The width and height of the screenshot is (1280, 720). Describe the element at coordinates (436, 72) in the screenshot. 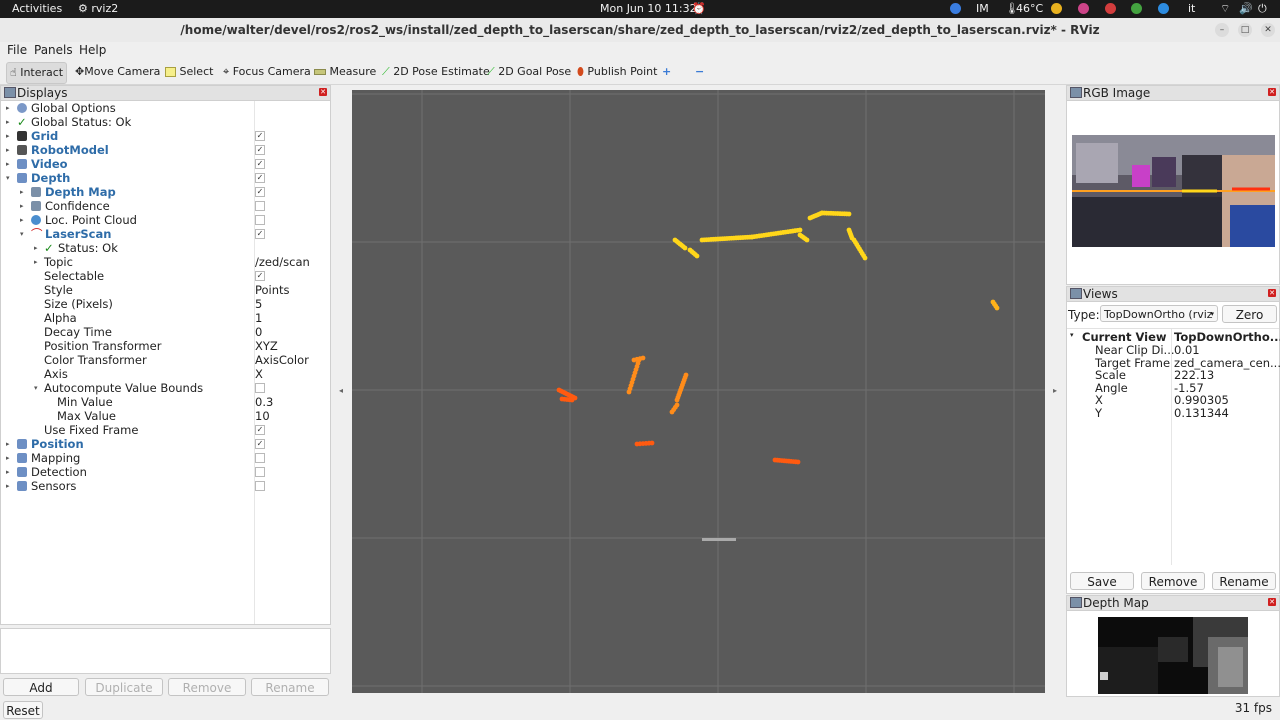

I see `tool-2d-pose-estimate: ⟋ 2D Pose Estimate` at that location.